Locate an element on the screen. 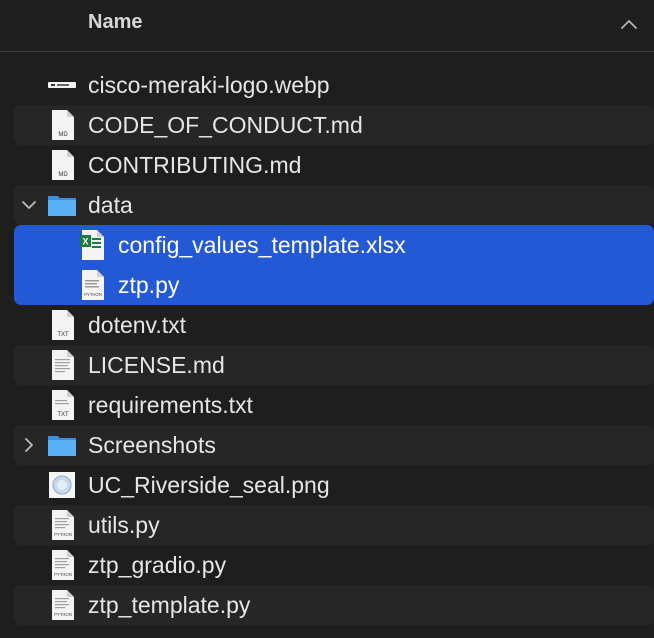 Image resolution: width=654 pixels, height=638 pixels. file-row-ztp-template-py: PYTHON ztp_template.py is located at coordinates (334, 605).